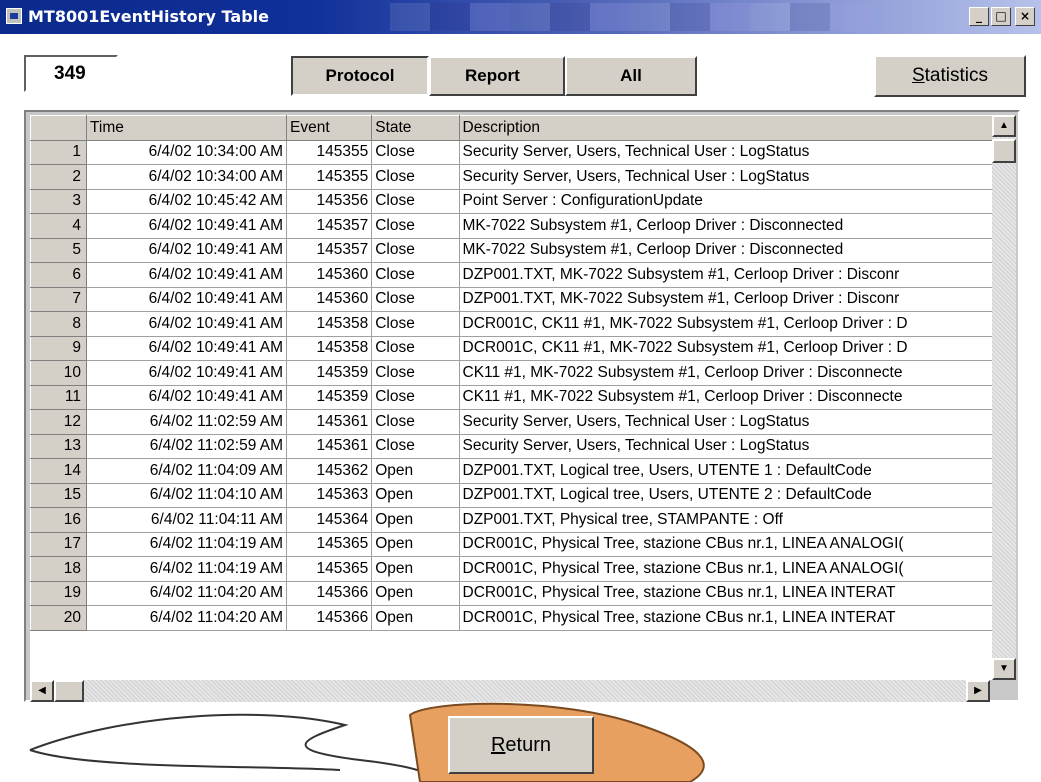 This screenshot has height=782, width=1041. What do you see at coordinates (58, 593) in the screenshot?
I see `row-number: 19` at bounding box center [58, 593].